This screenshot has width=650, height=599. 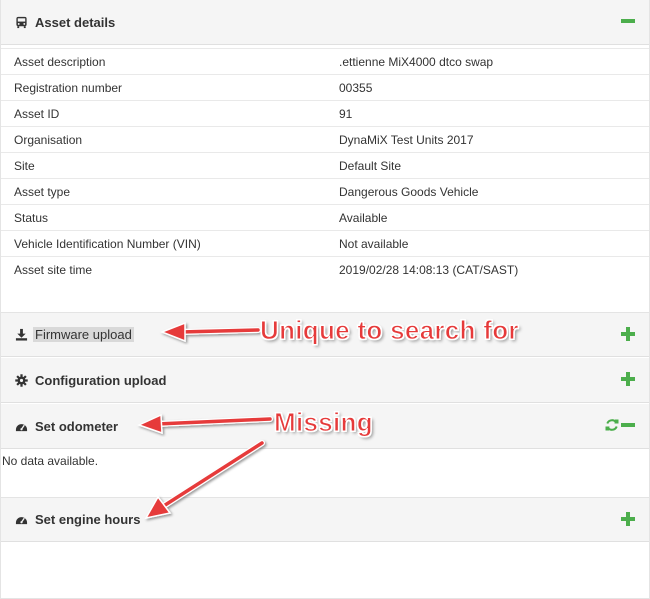 I want to click on detail-row: Registration number 00355, so click(x=325, y=87).